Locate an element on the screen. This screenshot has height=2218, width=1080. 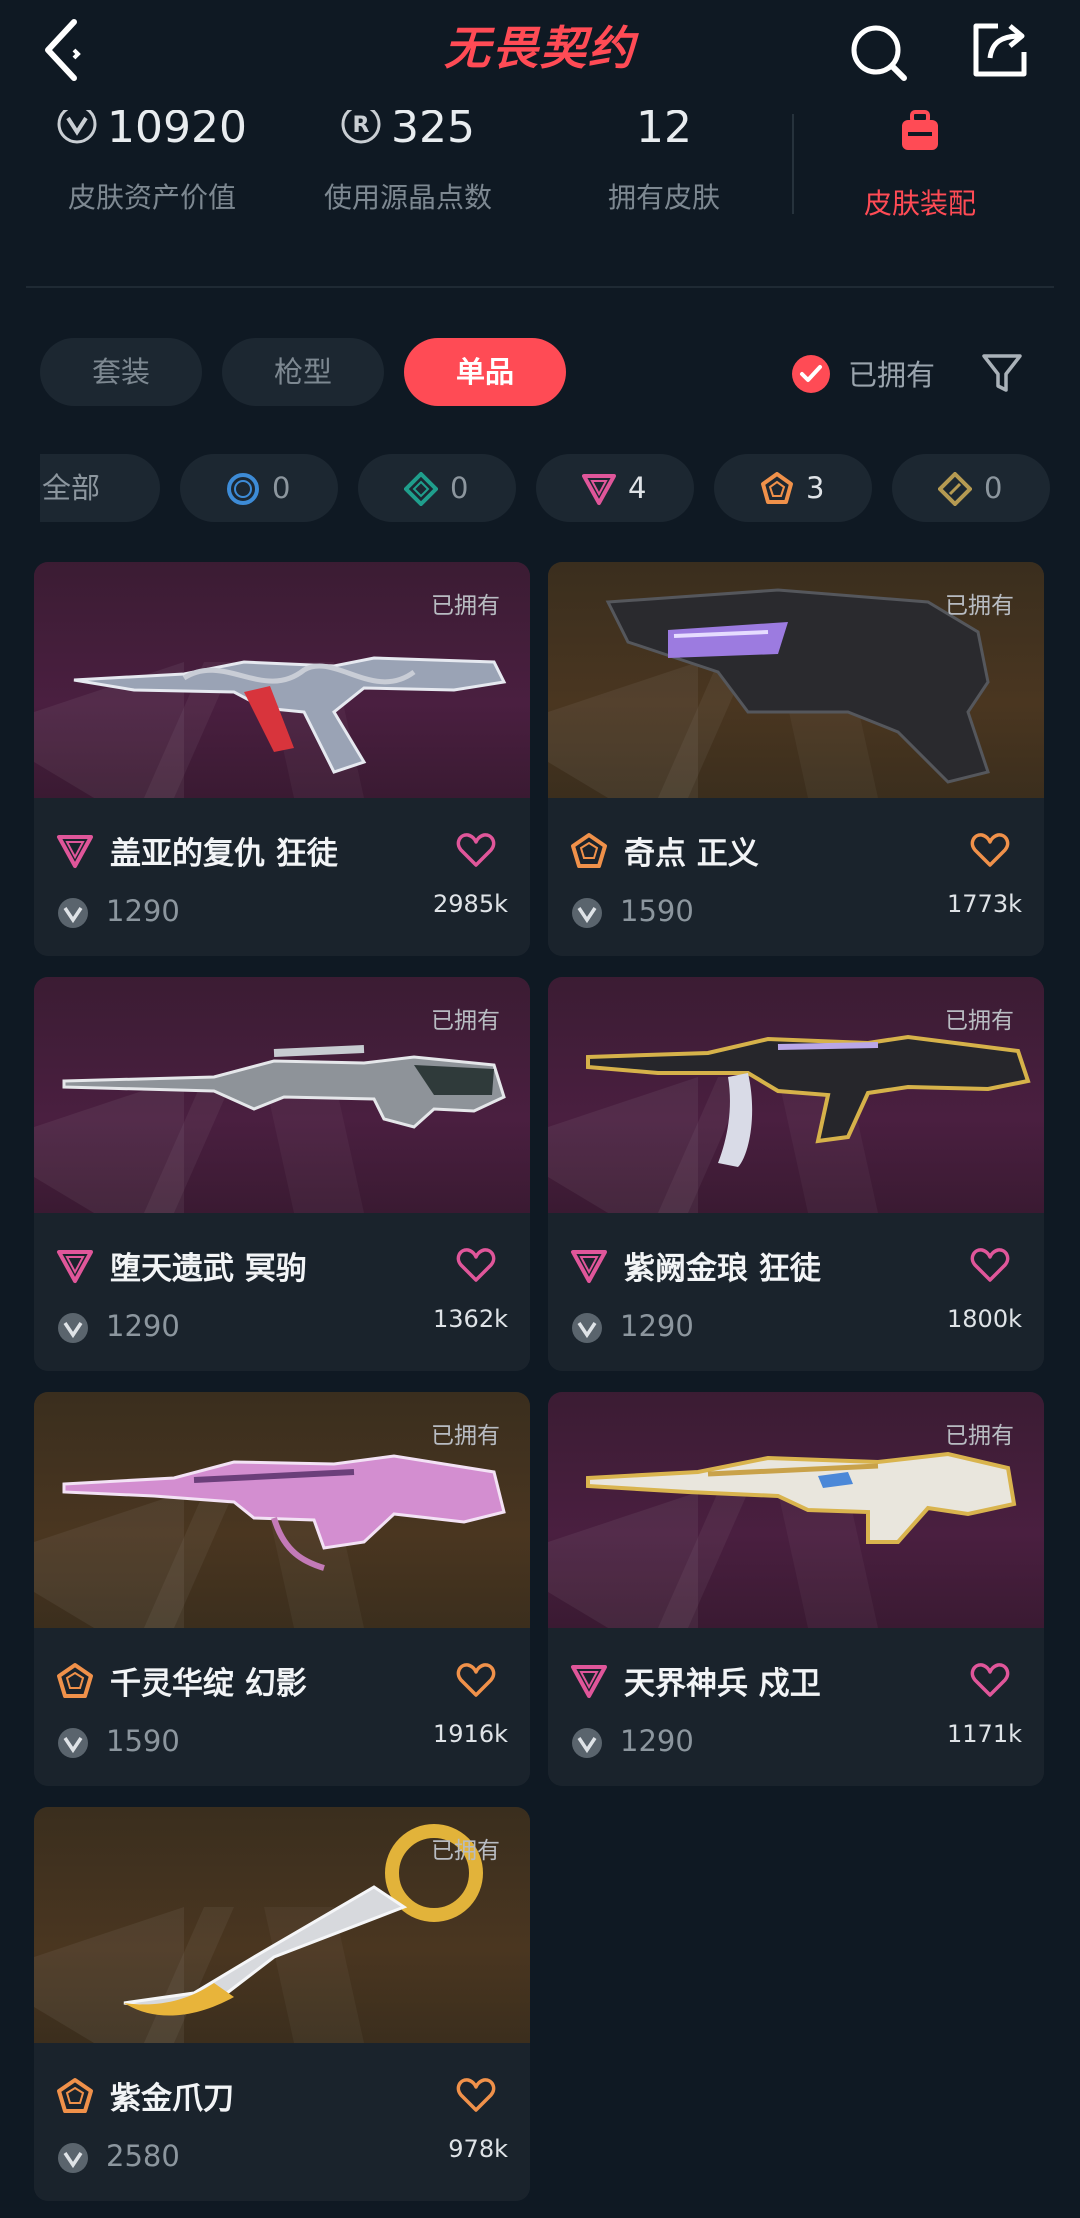
stat-label: 皮肤资产价值 is located at coordinates (151, 197).